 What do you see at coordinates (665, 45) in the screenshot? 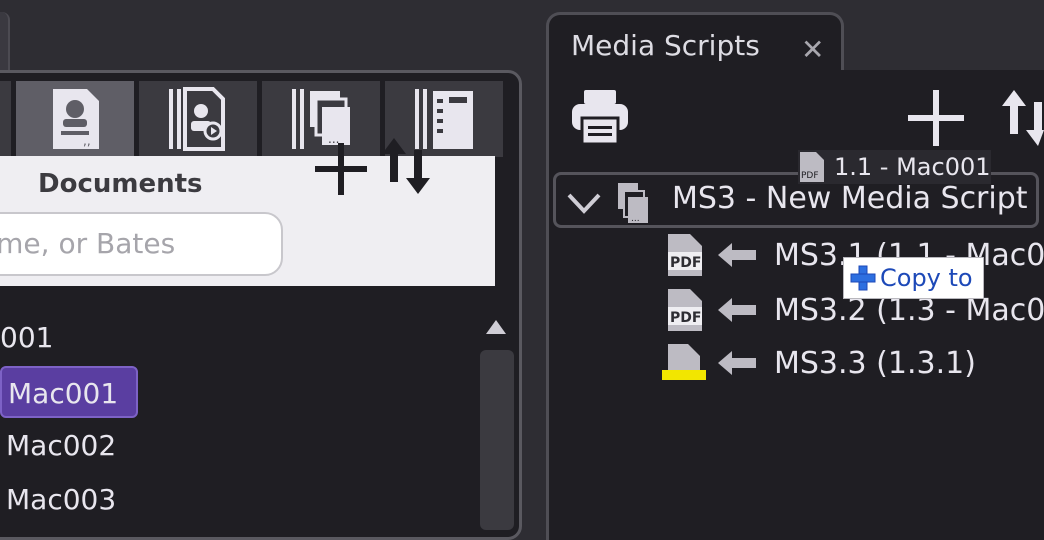
I see `tab-title: Media Scripts` at bounding box center [665, 45].